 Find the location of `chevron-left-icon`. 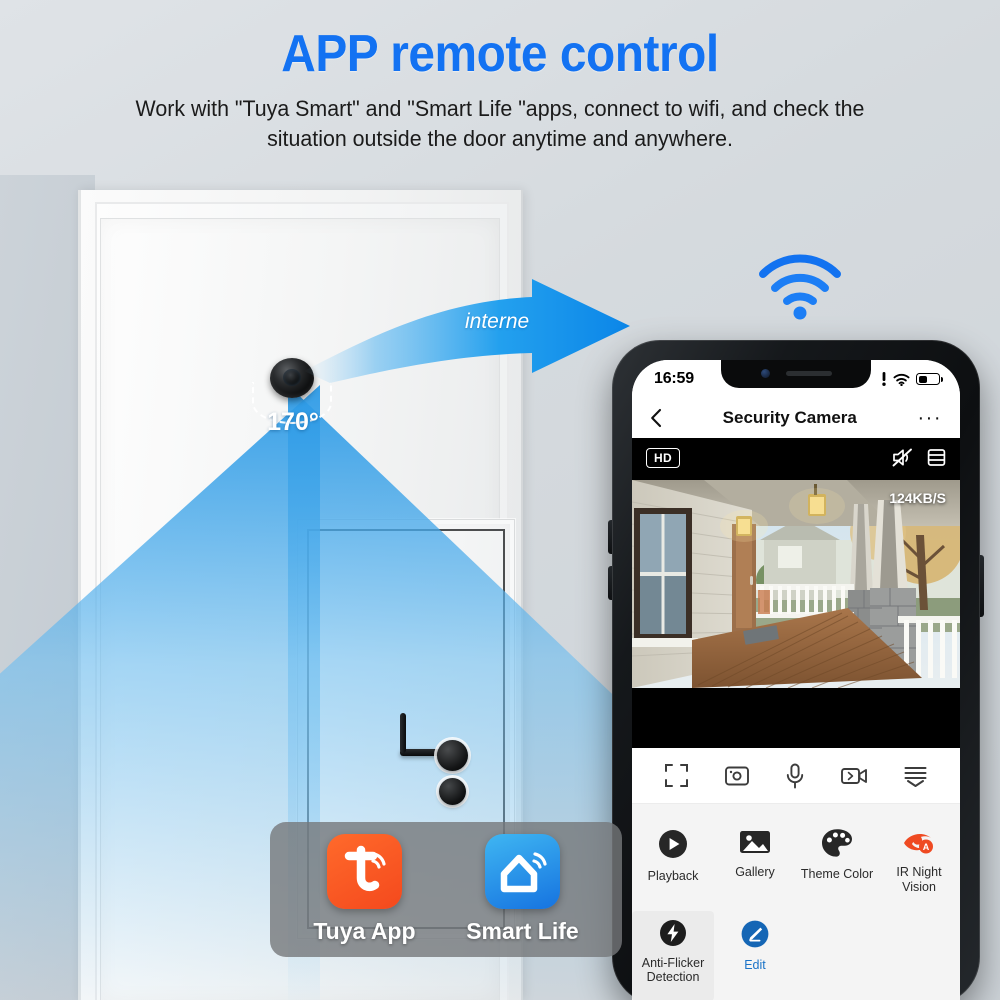

chevron-left-icon is located at coordinates (656, 418).